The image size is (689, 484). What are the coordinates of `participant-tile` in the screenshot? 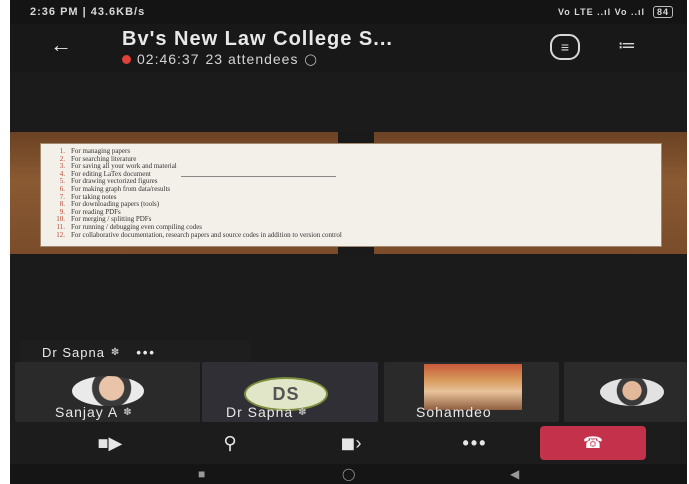 It's located at (625, 392).